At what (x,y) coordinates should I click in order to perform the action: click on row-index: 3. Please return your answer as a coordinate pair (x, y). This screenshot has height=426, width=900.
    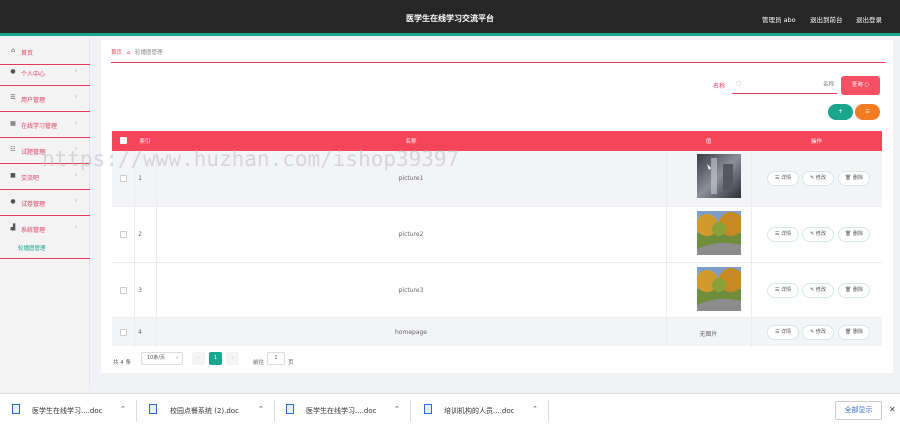
    Looking at the image, I should click on (140, 290).